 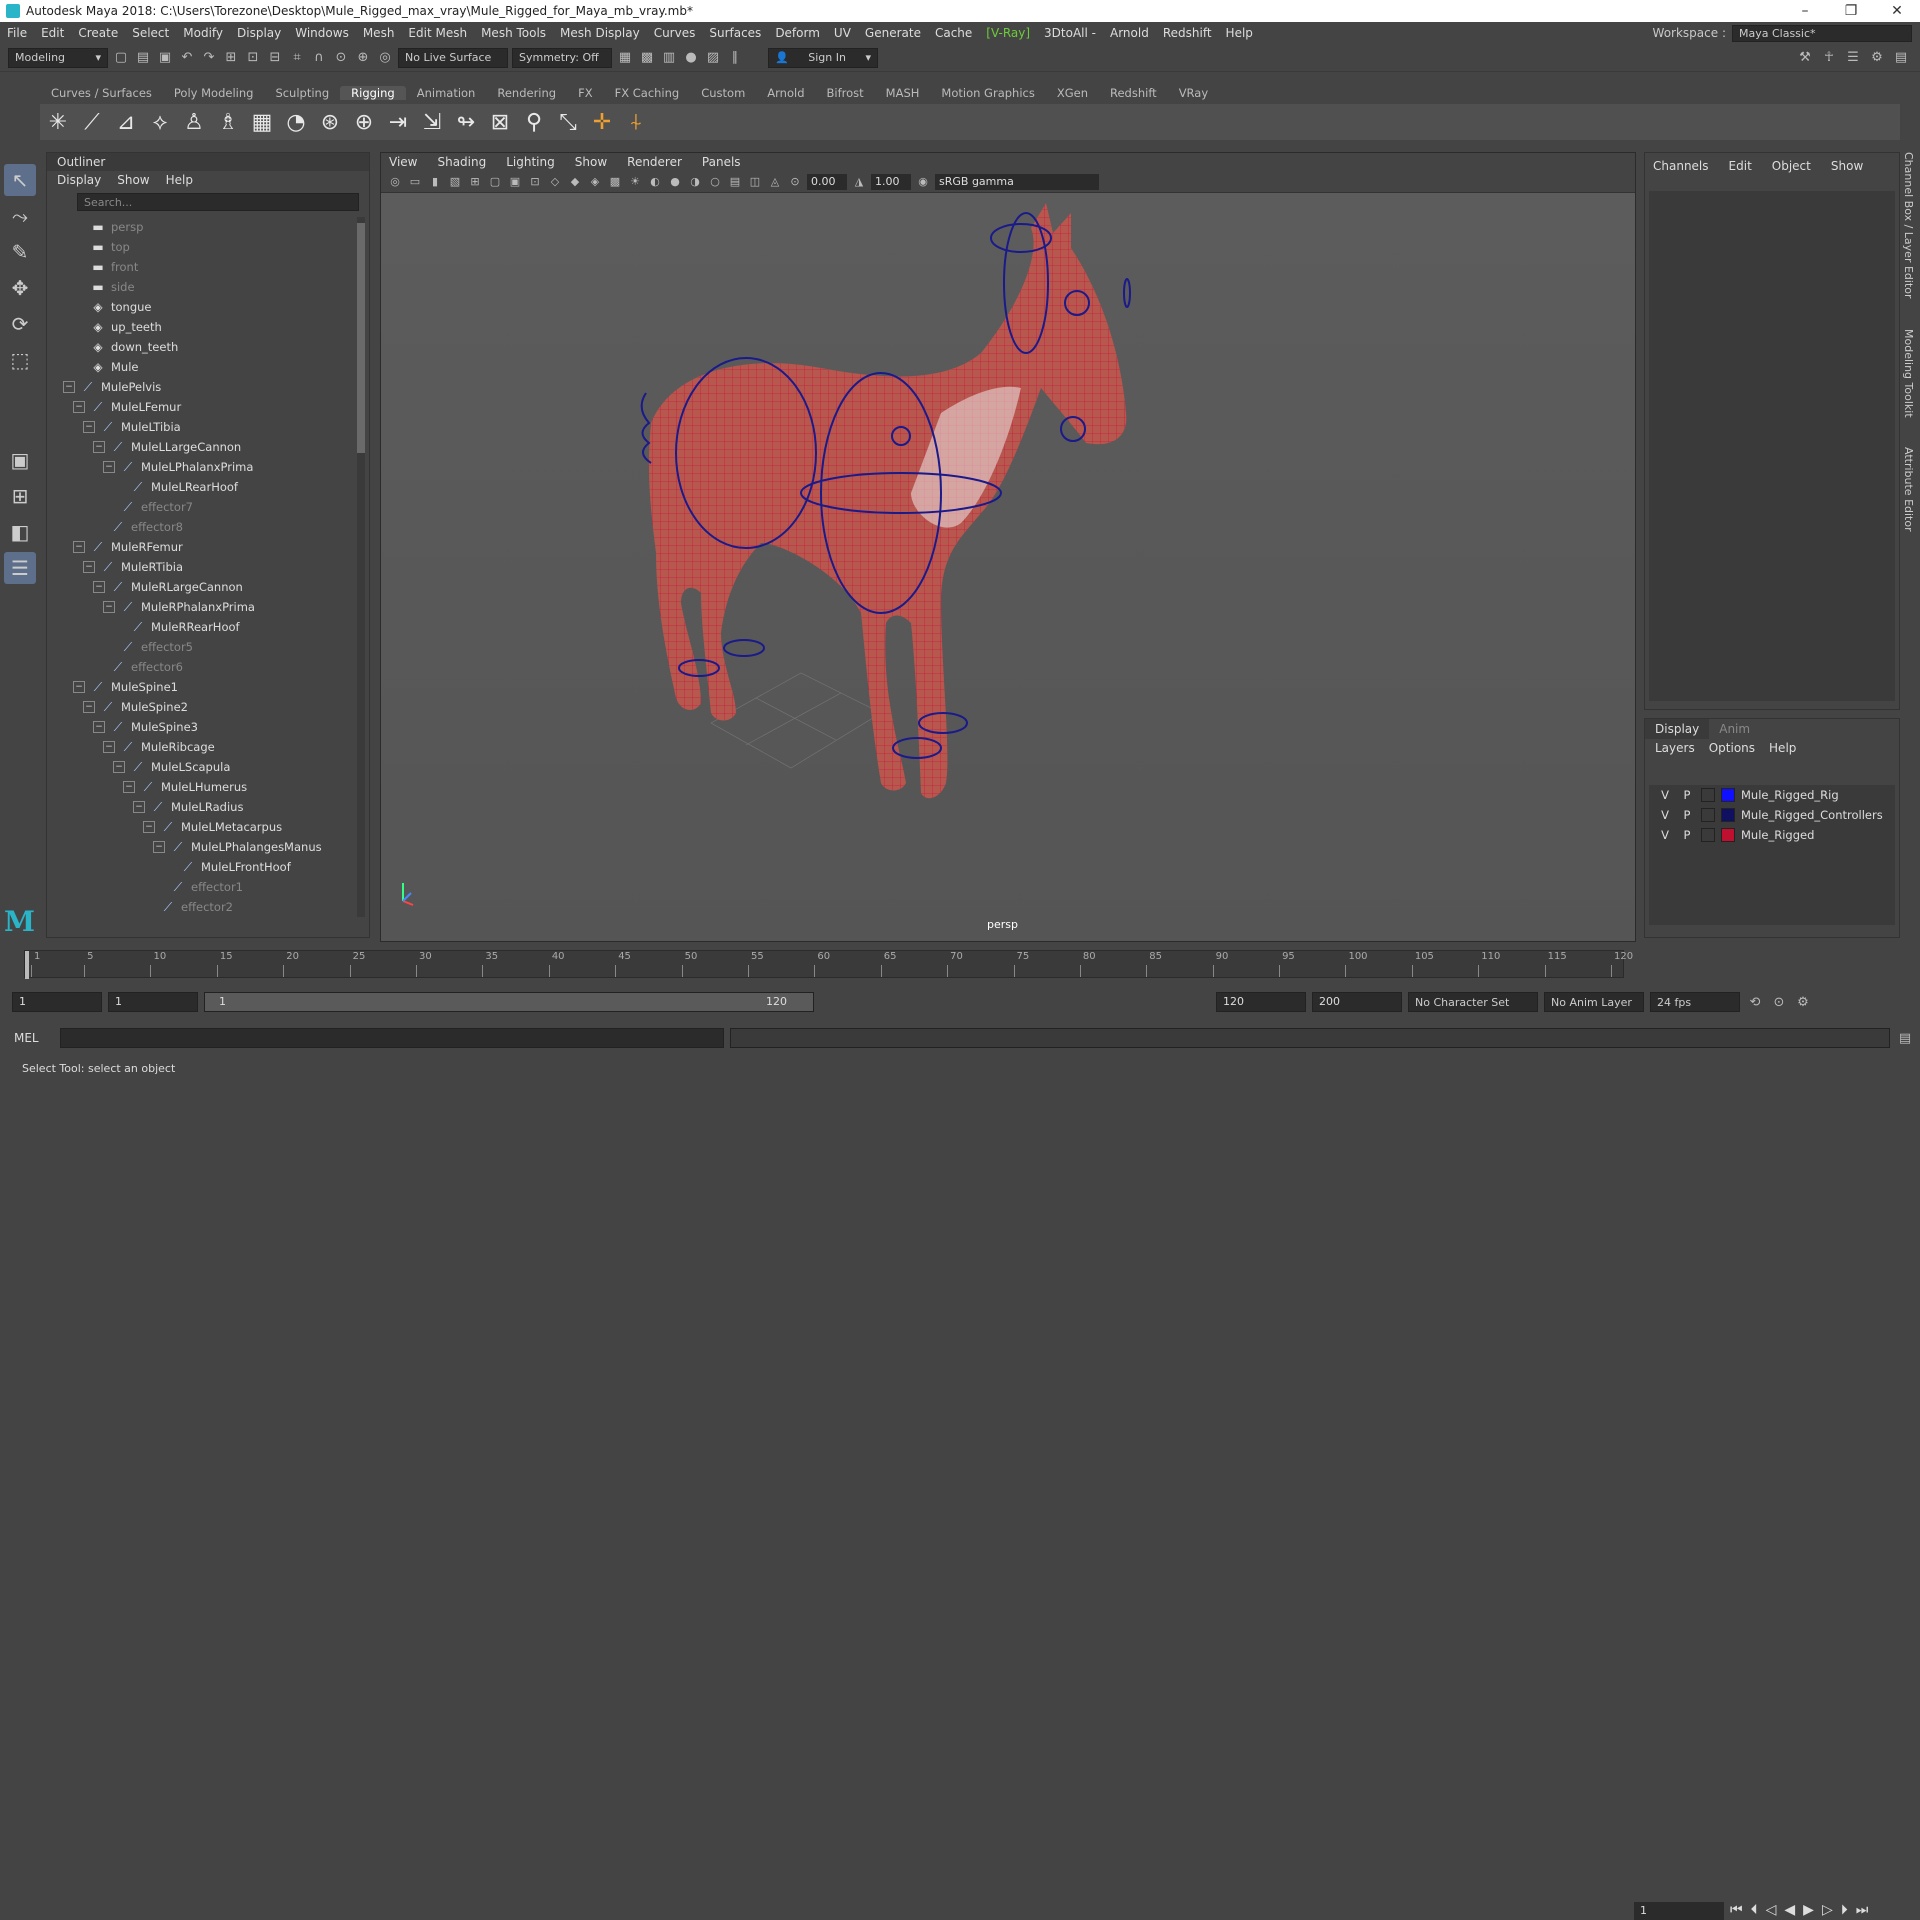 I want to click on shelf-tab-motion-graphics: Motion Graphics, so click(x=987, y=93).